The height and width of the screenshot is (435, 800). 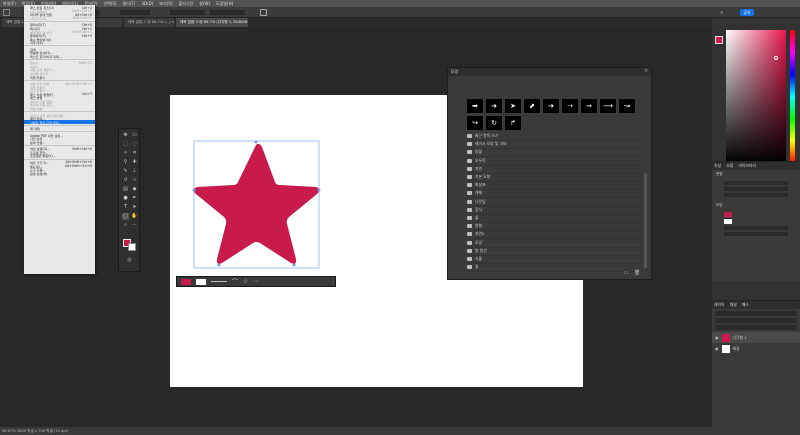 What do you see at coordinates (555, 268) in the screenshot?
I see `shape-folder: 꽃` at bounding box center [555, 268].